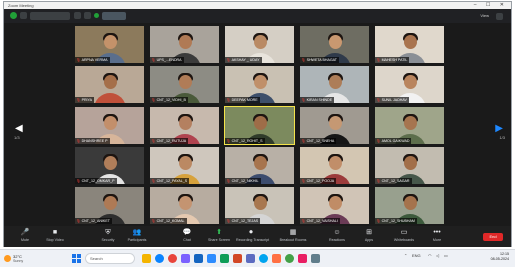 The image size is (515, 267). I want to click on meeting-info-pill, so click(50, 16).